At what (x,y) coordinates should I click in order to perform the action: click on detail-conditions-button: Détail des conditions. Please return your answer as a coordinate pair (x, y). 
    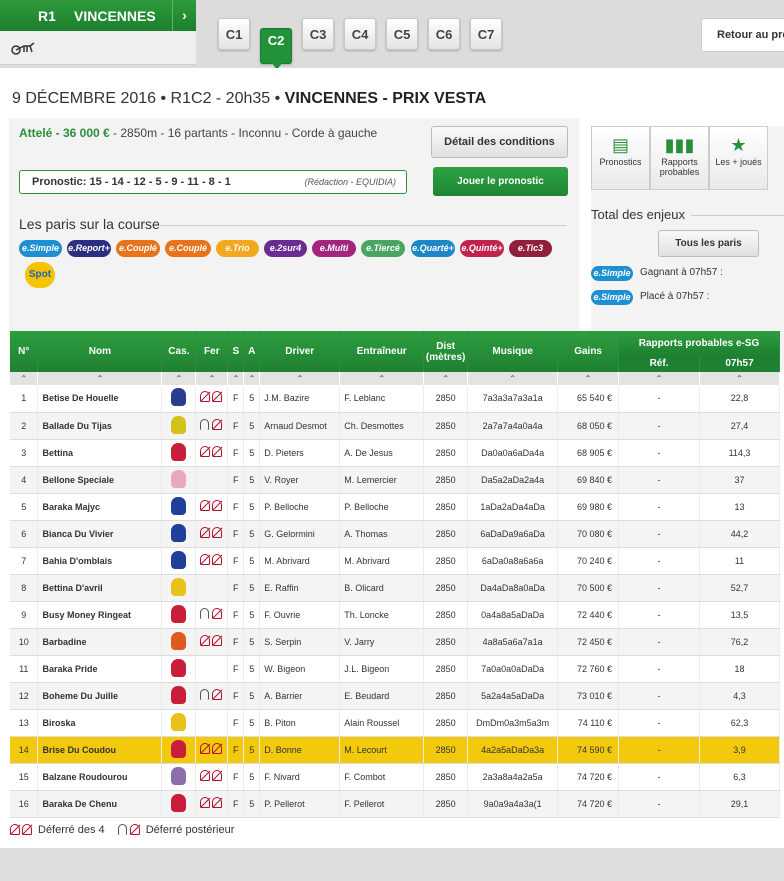
    Looking at the image, I should click on (499, 142).